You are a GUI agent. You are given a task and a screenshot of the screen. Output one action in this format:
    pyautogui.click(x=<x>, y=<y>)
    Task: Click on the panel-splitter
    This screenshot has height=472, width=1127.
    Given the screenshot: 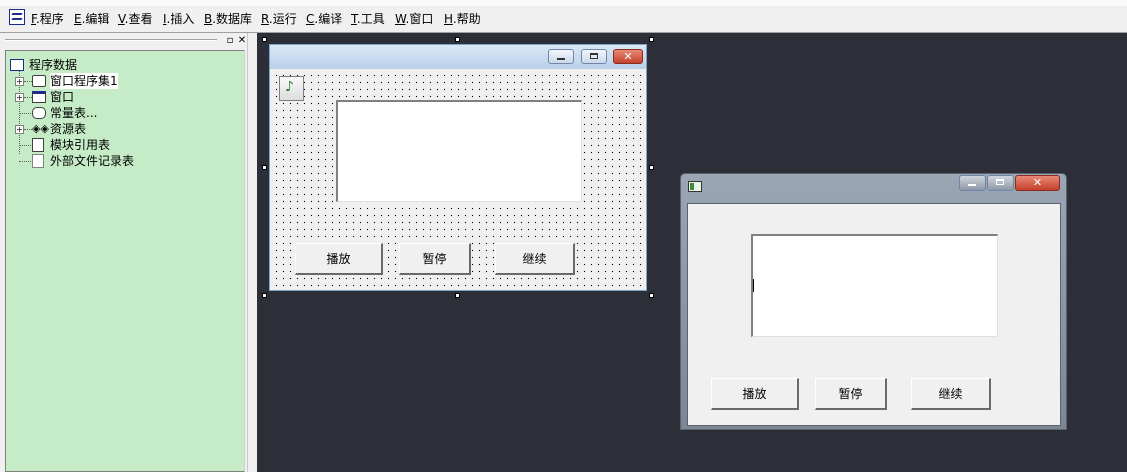 What is the action you would take?
    pyautogui.click(x=252, y=252)
    